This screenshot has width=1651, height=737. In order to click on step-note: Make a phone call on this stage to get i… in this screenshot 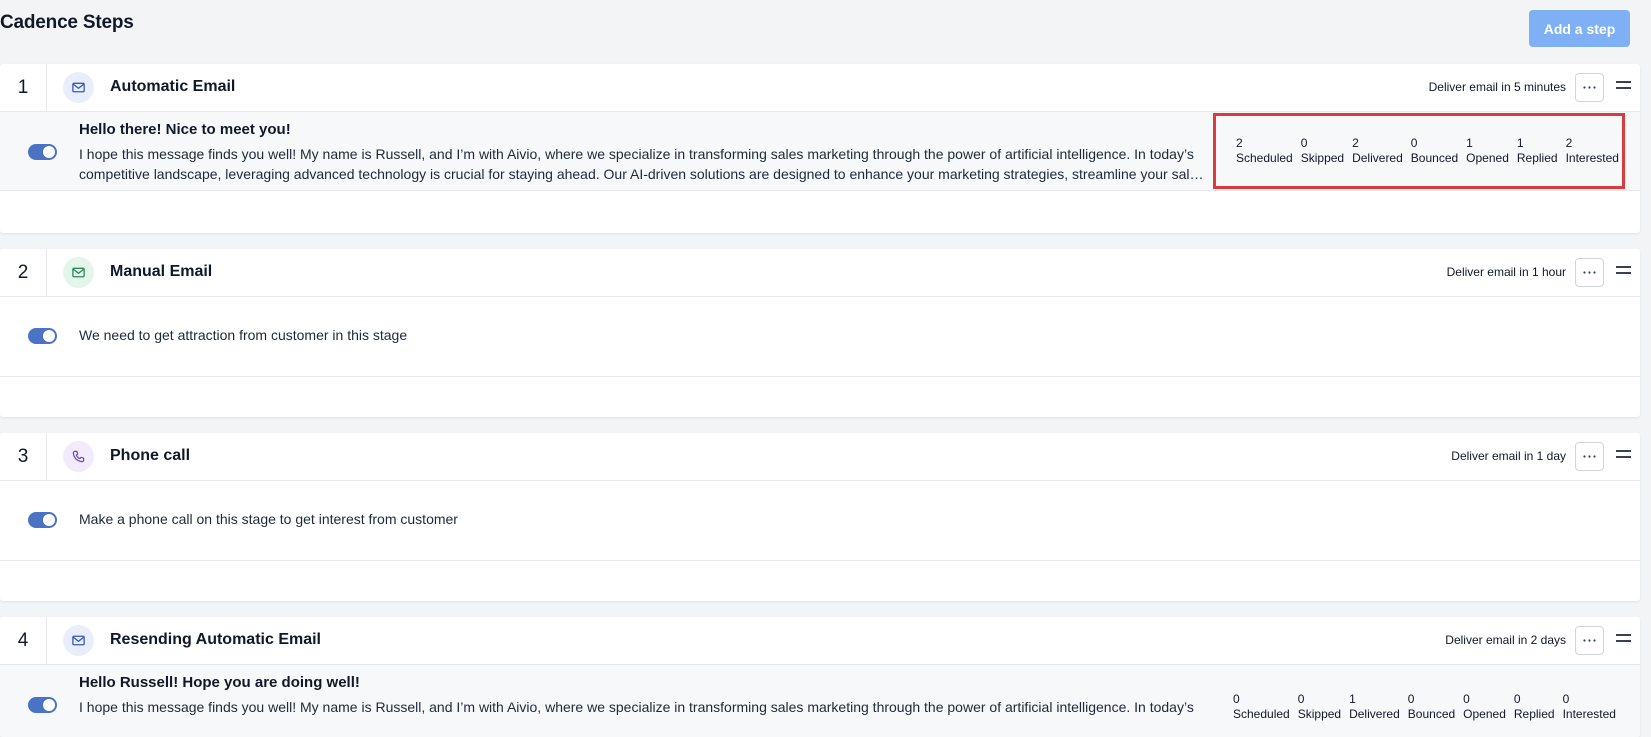, I will do `click(268, 519)`.